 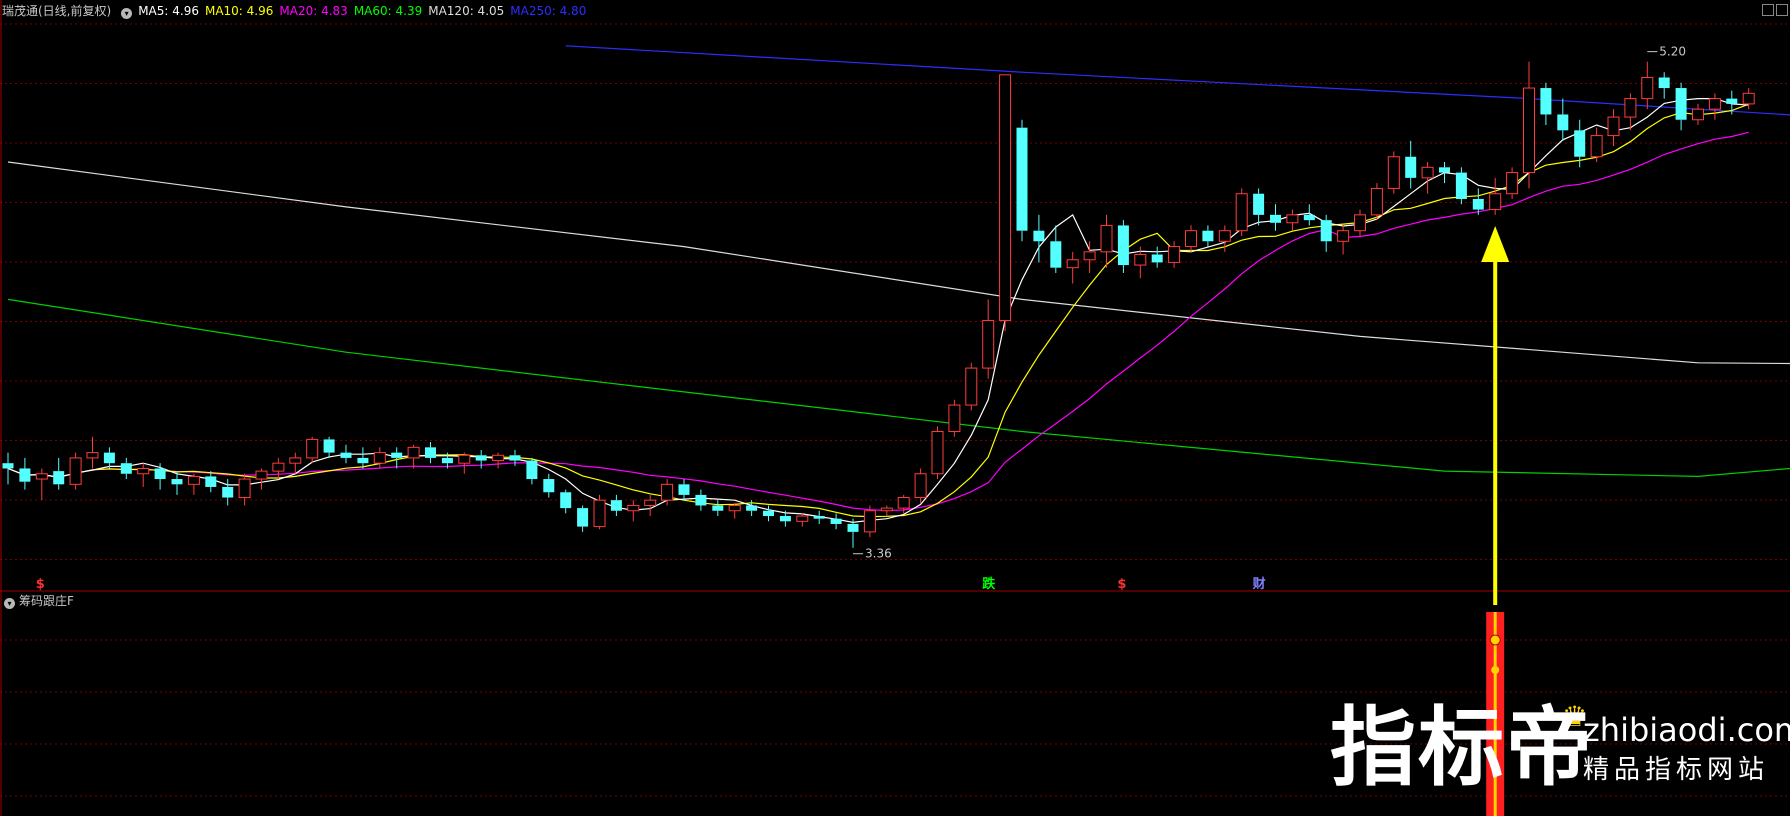 What do you see at coordinates (46, 601) in the screenshot?
I see `sub-panel-title: 筹码跟庄F` at bounding box center [46, 601].